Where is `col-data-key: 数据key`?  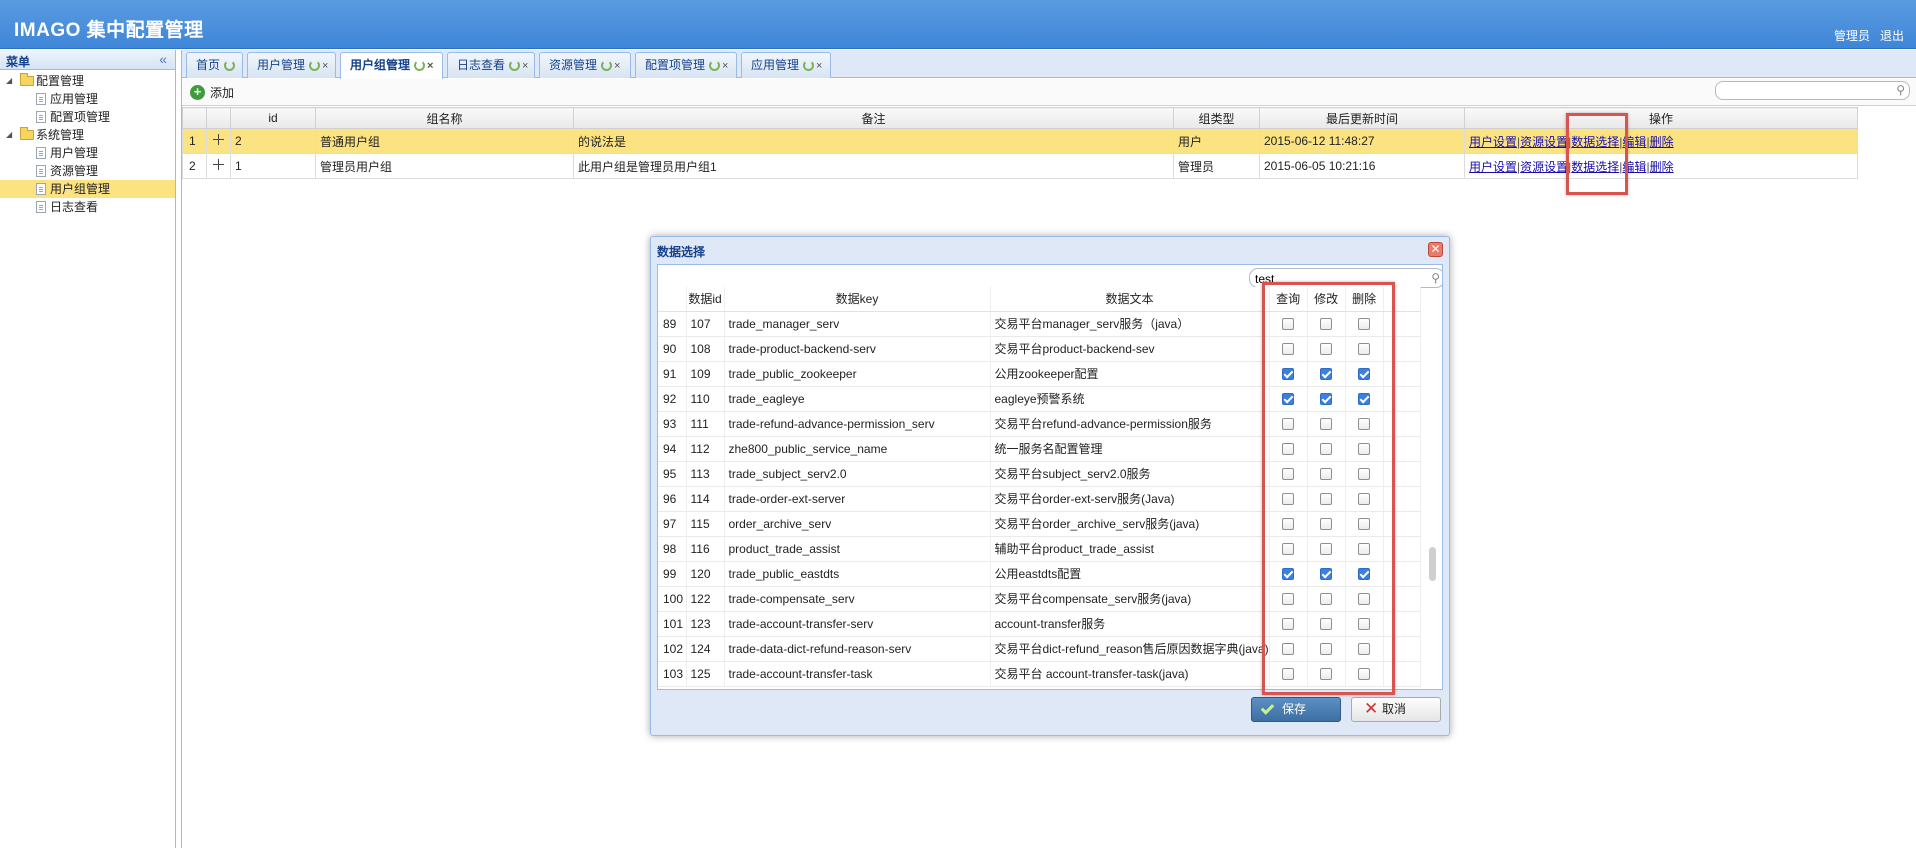
col-data-key: 数据key is located at coordinates (857, 299).